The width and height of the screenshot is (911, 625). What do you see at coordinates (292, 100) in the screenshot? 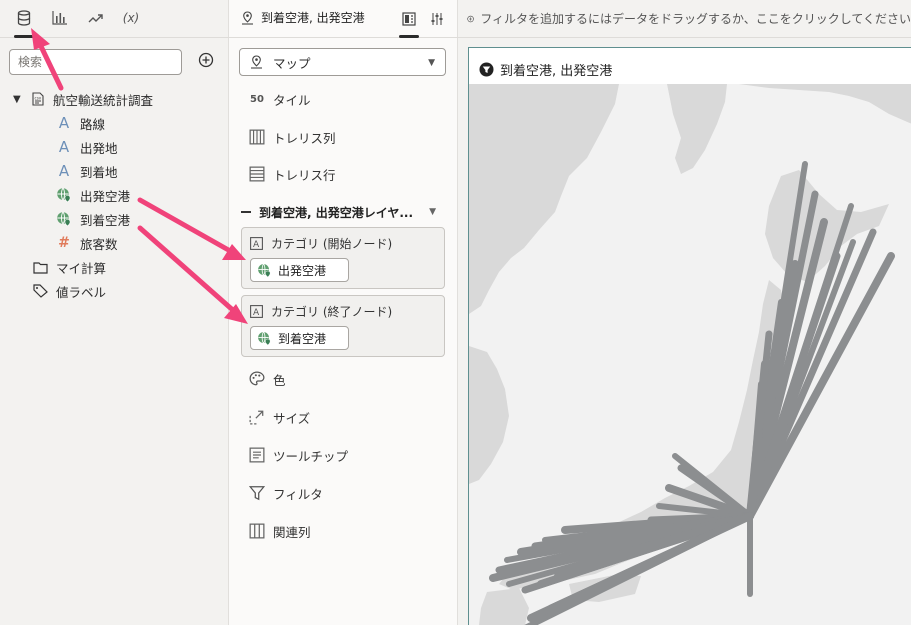
I see `tile-label: タイル` at bounding box center [292, 100].